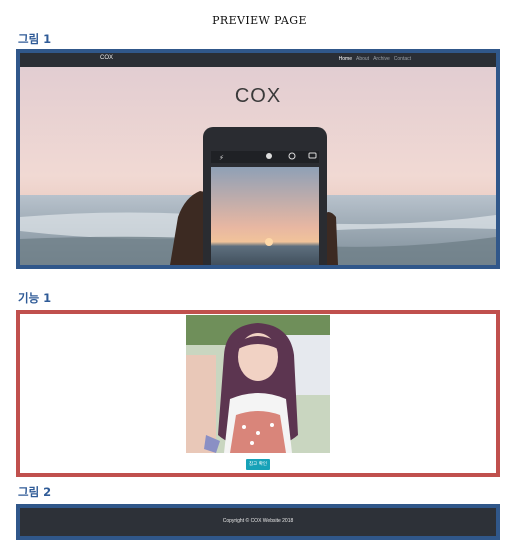 The image size is (519, 543). Describe the element at coordinates (258, 384) in the screenshot. I see `portrait-photo` at that location.